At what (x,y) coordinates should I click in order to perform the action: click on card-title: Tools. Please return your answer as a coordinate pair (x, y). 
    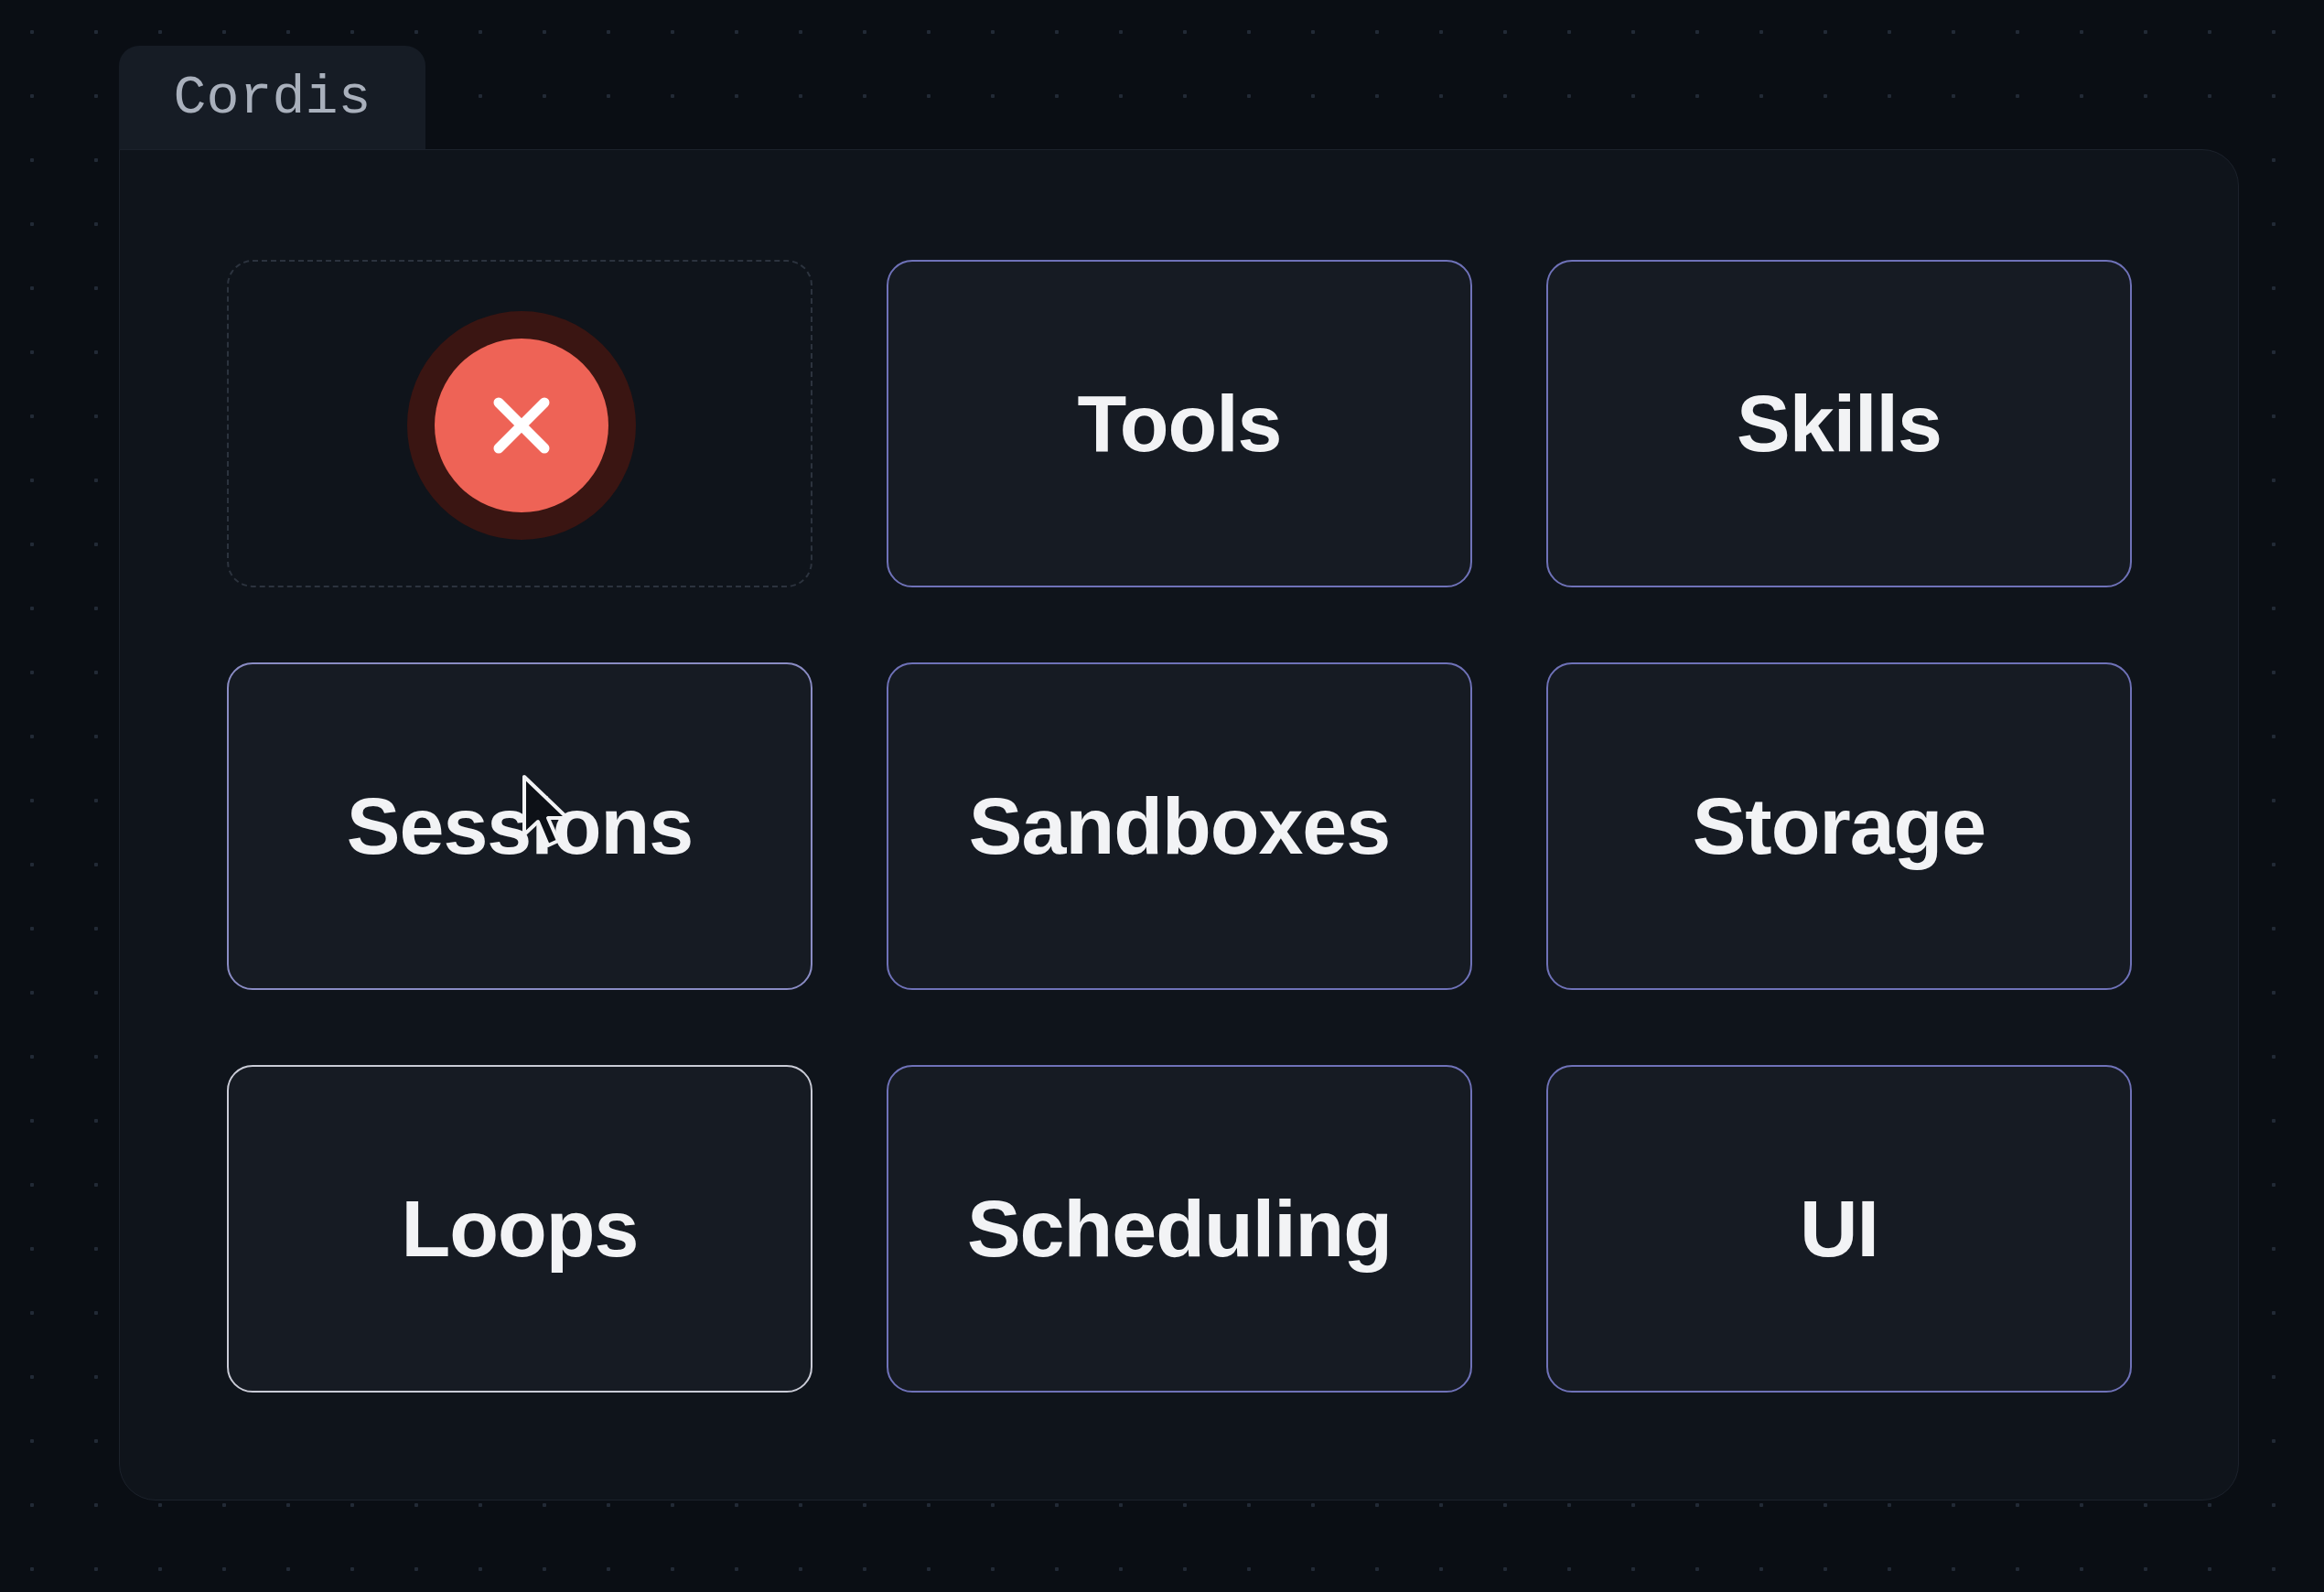
    Looking at the image, I should click on (1179, 423).